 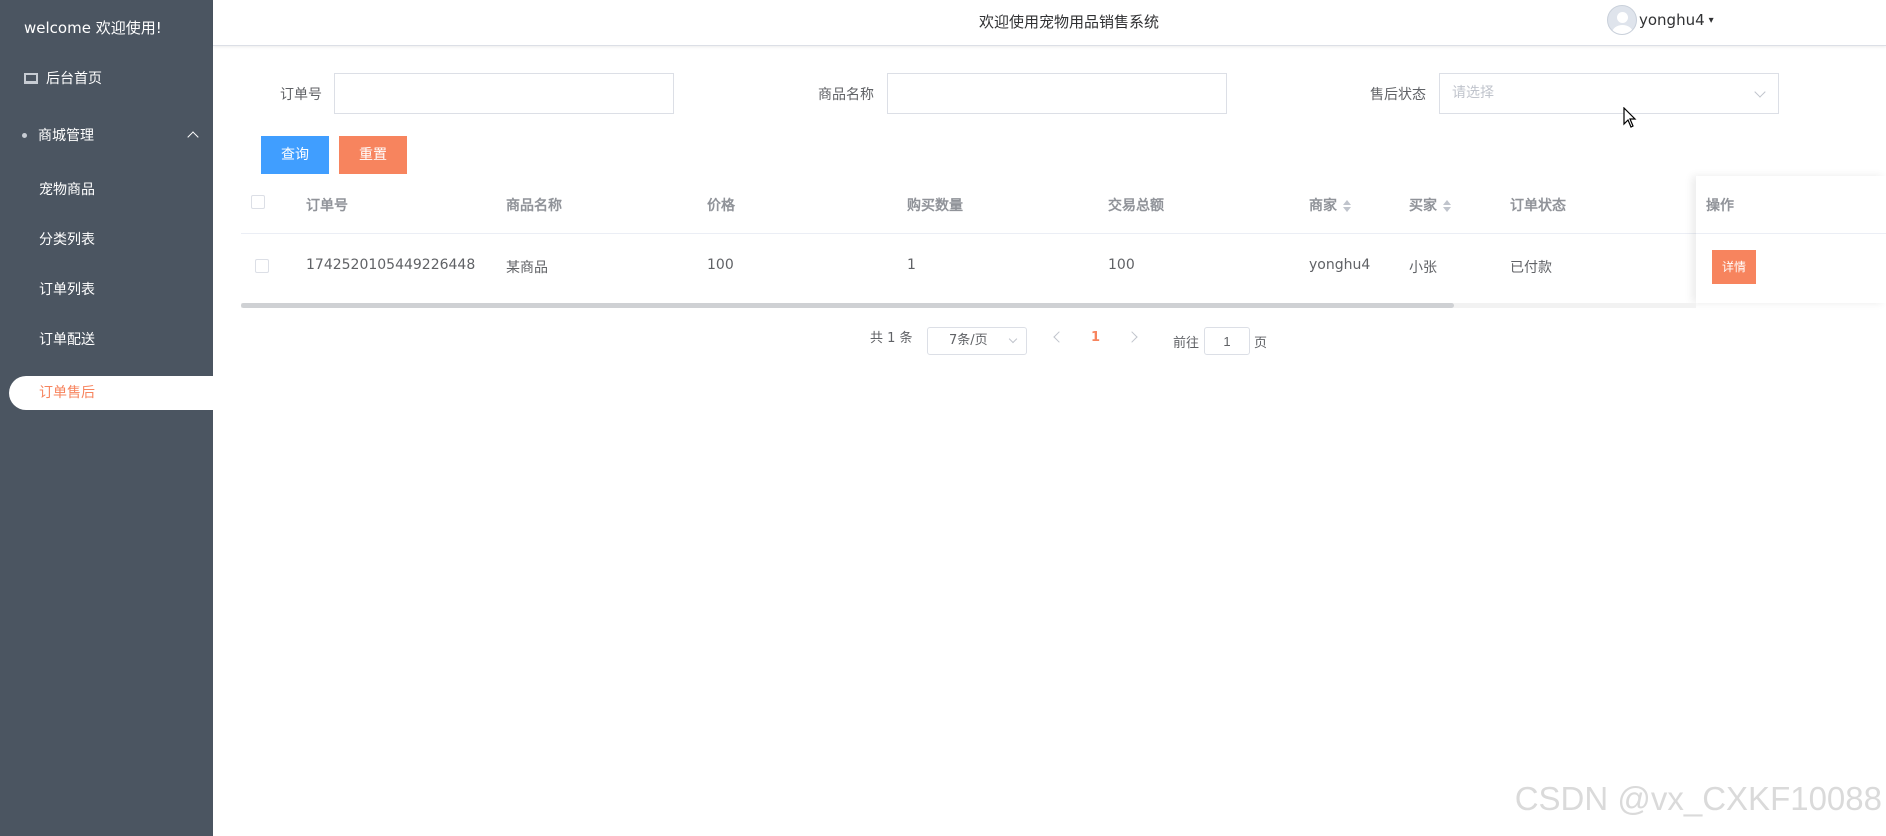 I want to click on pagination-total: 共 1 条, so click(x=891, y=338).